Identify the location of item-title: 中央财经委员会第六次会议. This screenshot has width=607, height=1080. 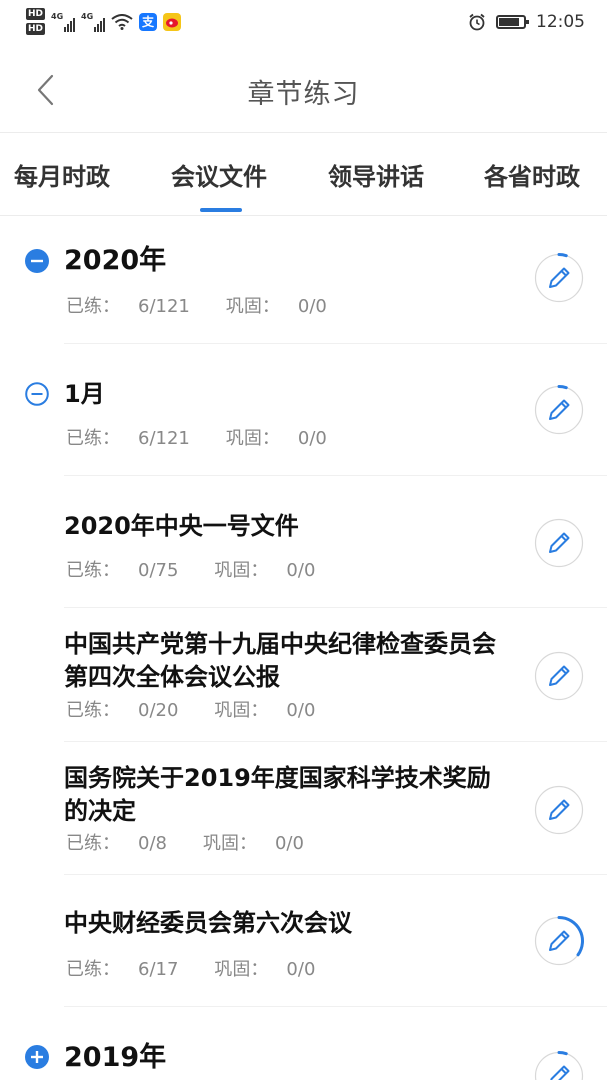
(208, 923).